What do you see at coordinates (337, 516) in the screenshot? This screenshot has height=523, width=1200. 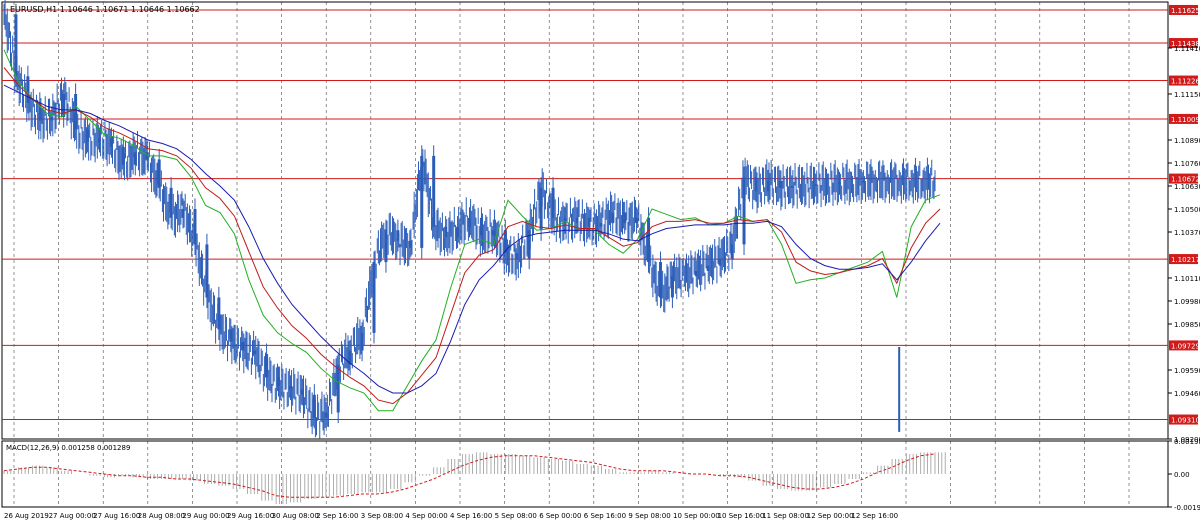 I see `x-tick-label: 2 Sep 16:00` at bounding box center [337, 516].